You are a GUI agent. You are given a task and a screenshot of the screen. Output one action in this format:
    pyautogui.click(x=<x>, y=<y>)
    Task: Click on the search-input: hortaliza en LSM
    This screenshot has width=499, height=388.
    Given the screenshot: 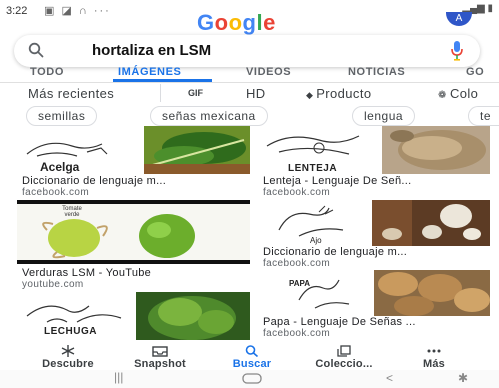 What is the action you would take?
    pyautogui.click(x=151, y=50)
    